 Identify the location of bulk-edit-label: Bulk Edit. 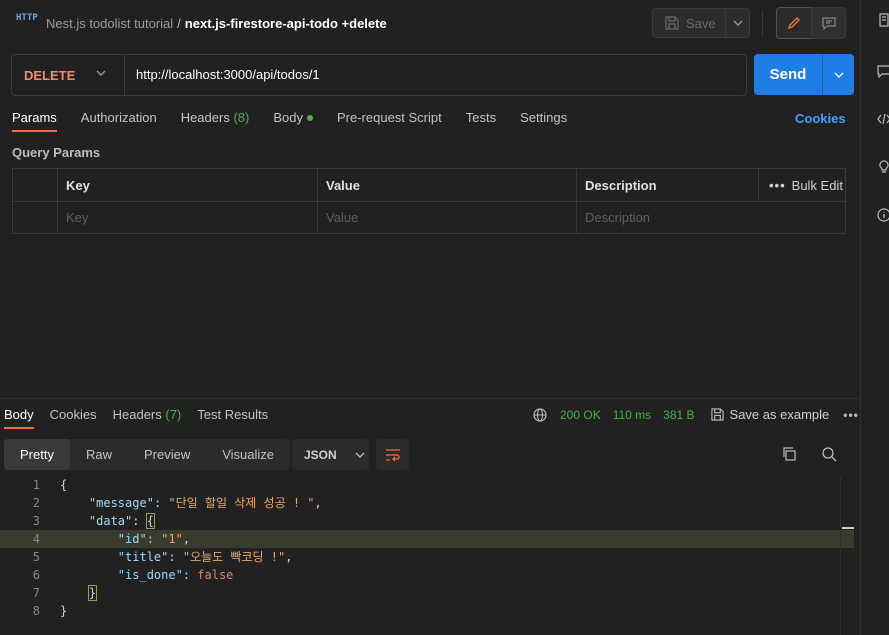
(817, 185).